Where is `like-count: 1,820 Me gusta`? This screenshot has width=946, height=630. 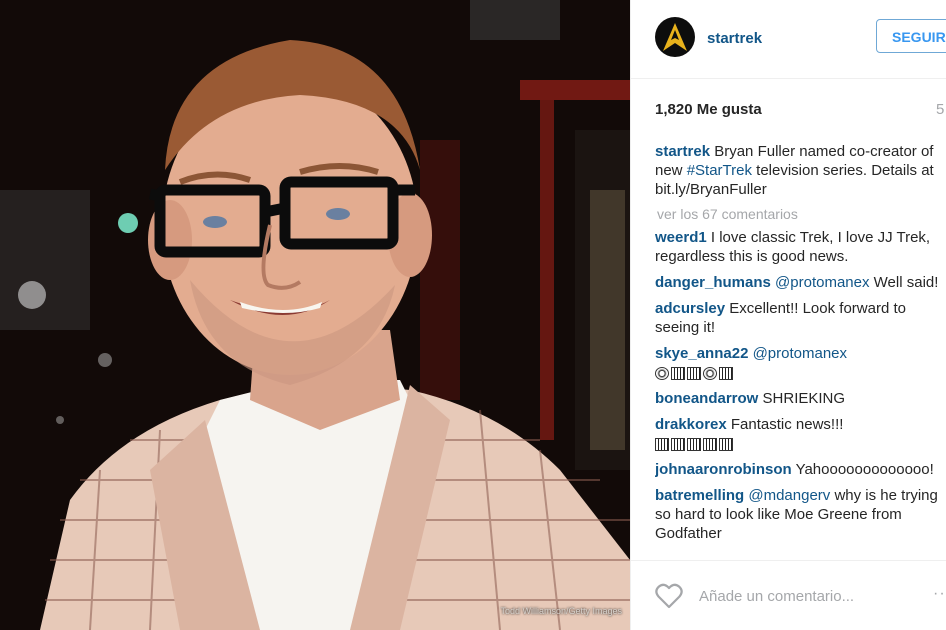
like-count: 1,820 Me gusta is located at coordinates (708, 109).